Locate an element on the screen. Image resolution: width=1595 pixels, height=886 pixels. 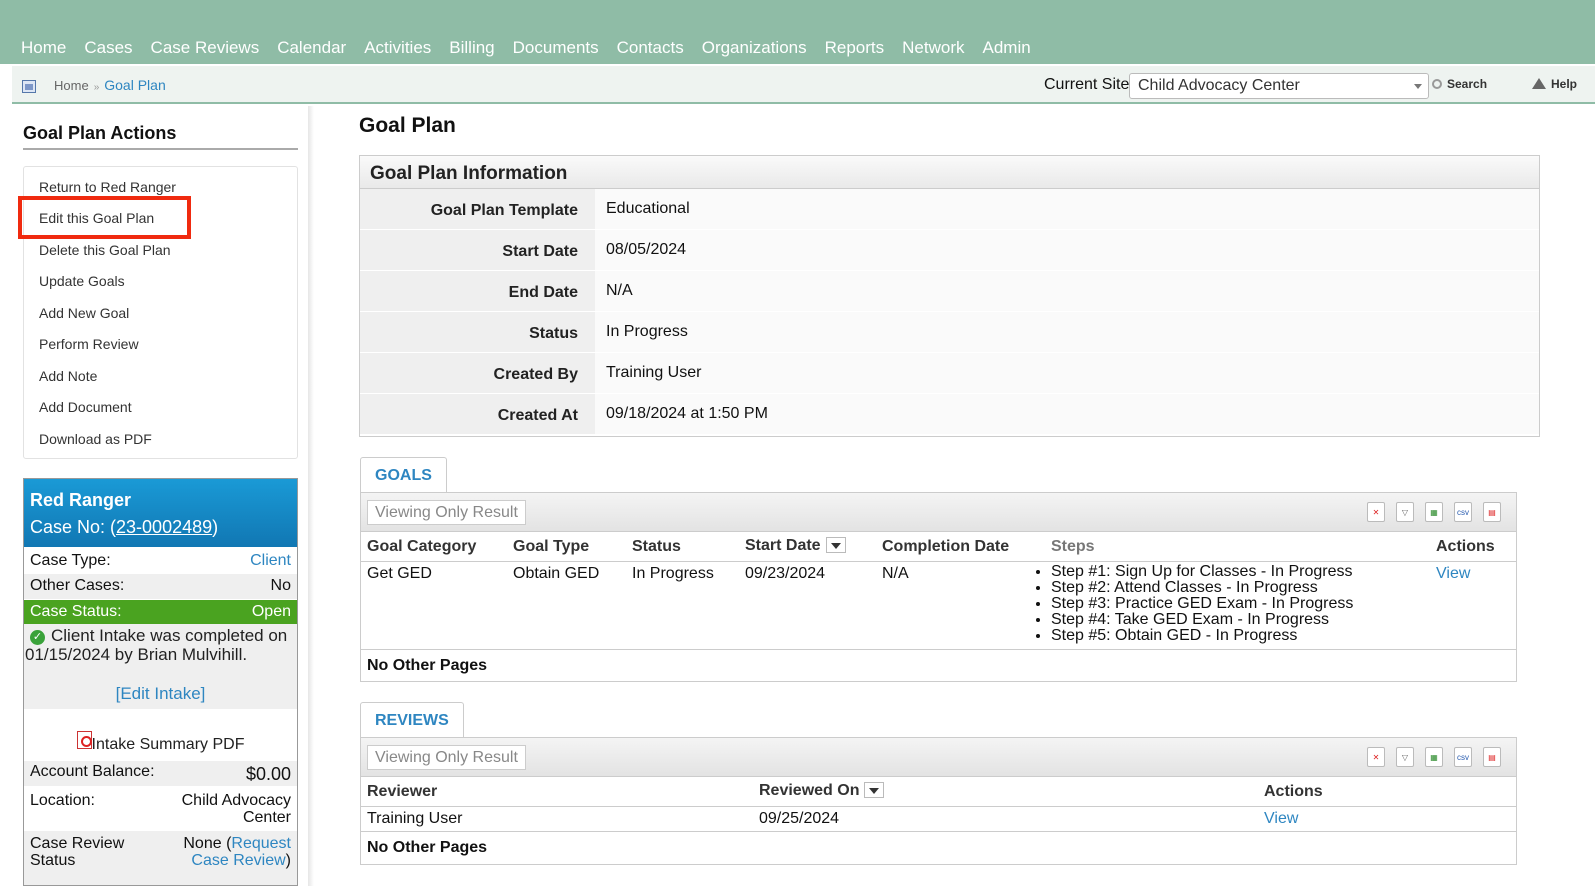
current-site-select: Child Advocacy Center is located at coordinates (1279, 86).